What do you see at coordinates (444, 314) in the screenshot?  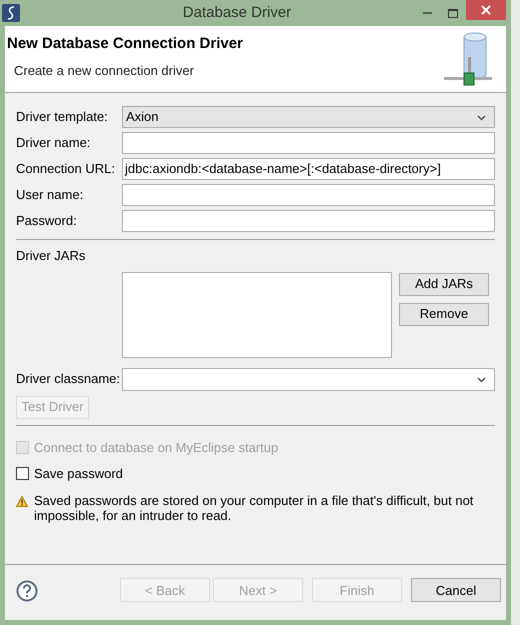 I see `jar-button: Remove` at bounding box center [444, 314].